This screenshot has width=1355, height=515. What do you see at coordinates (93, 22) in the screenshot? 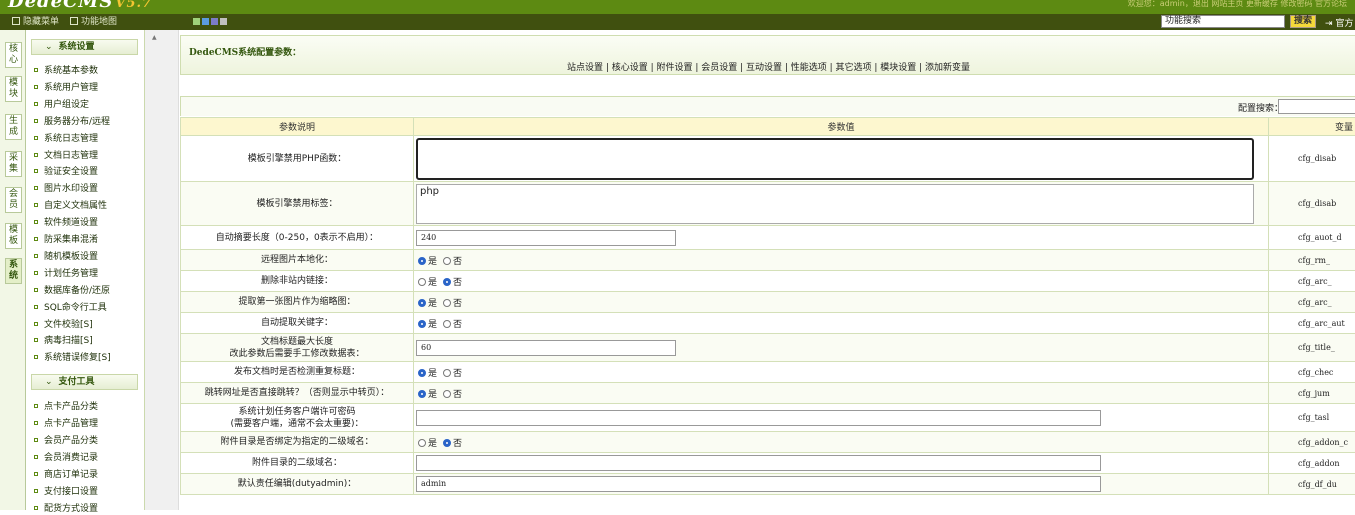
I see `function-map-button: 功能地图` at bounding box center [93, 22].